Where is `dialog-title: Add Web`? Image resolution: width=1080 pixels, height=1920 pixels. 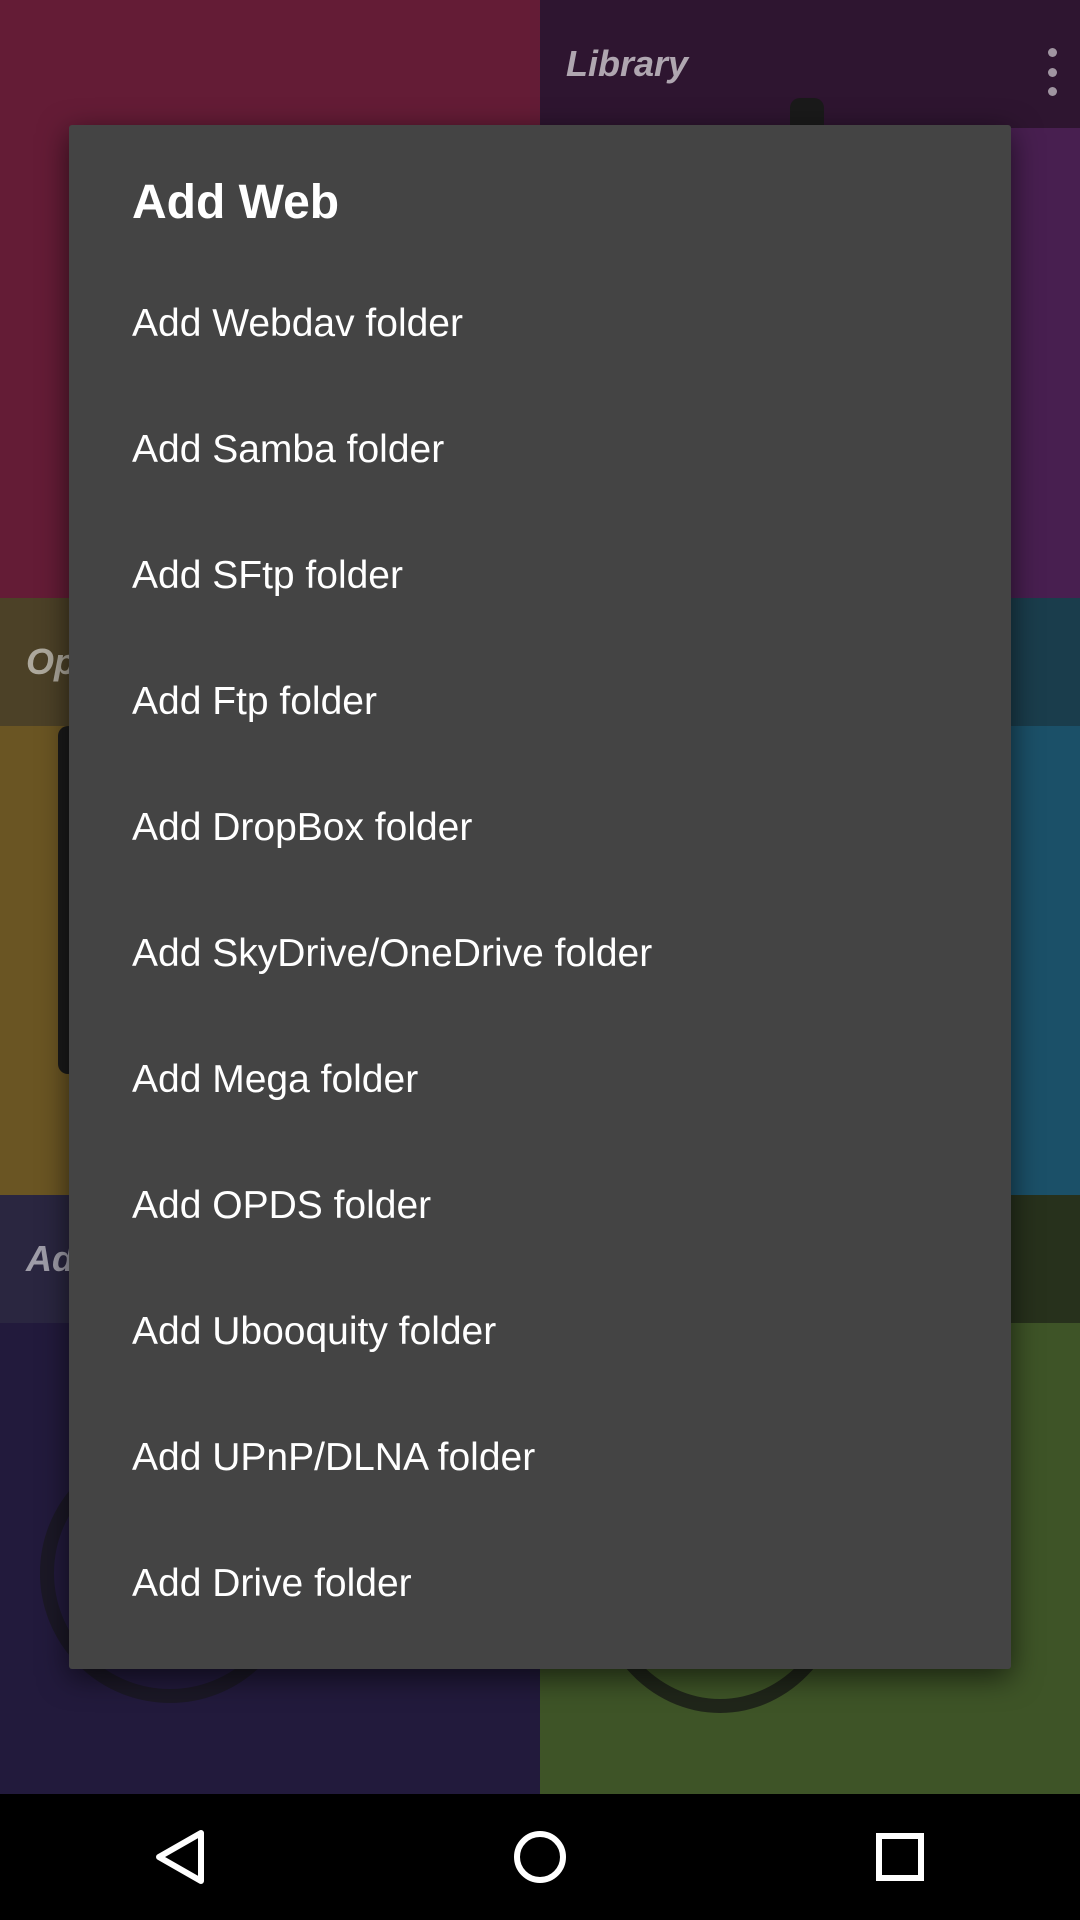
dialog-title: Add Web is located at coordinates (236, 202).